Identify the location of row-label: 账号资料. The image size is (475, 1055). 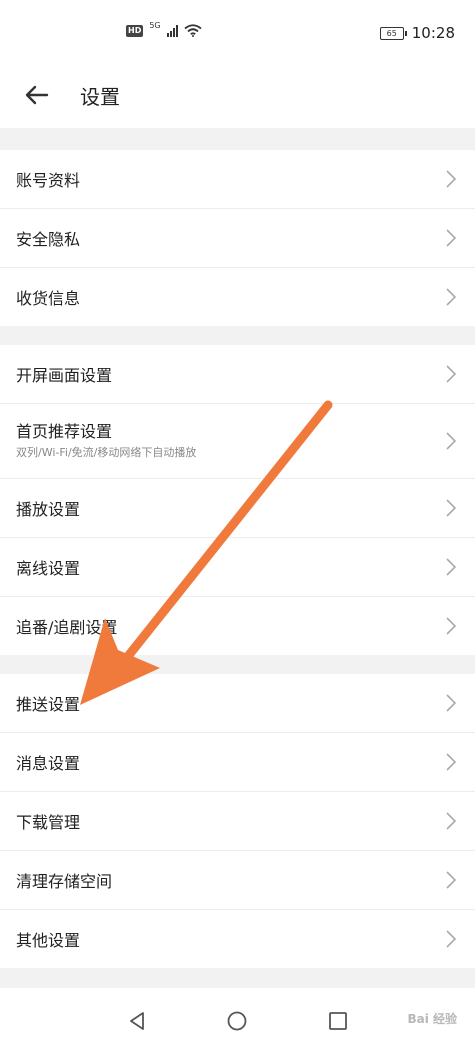
(48, 180).